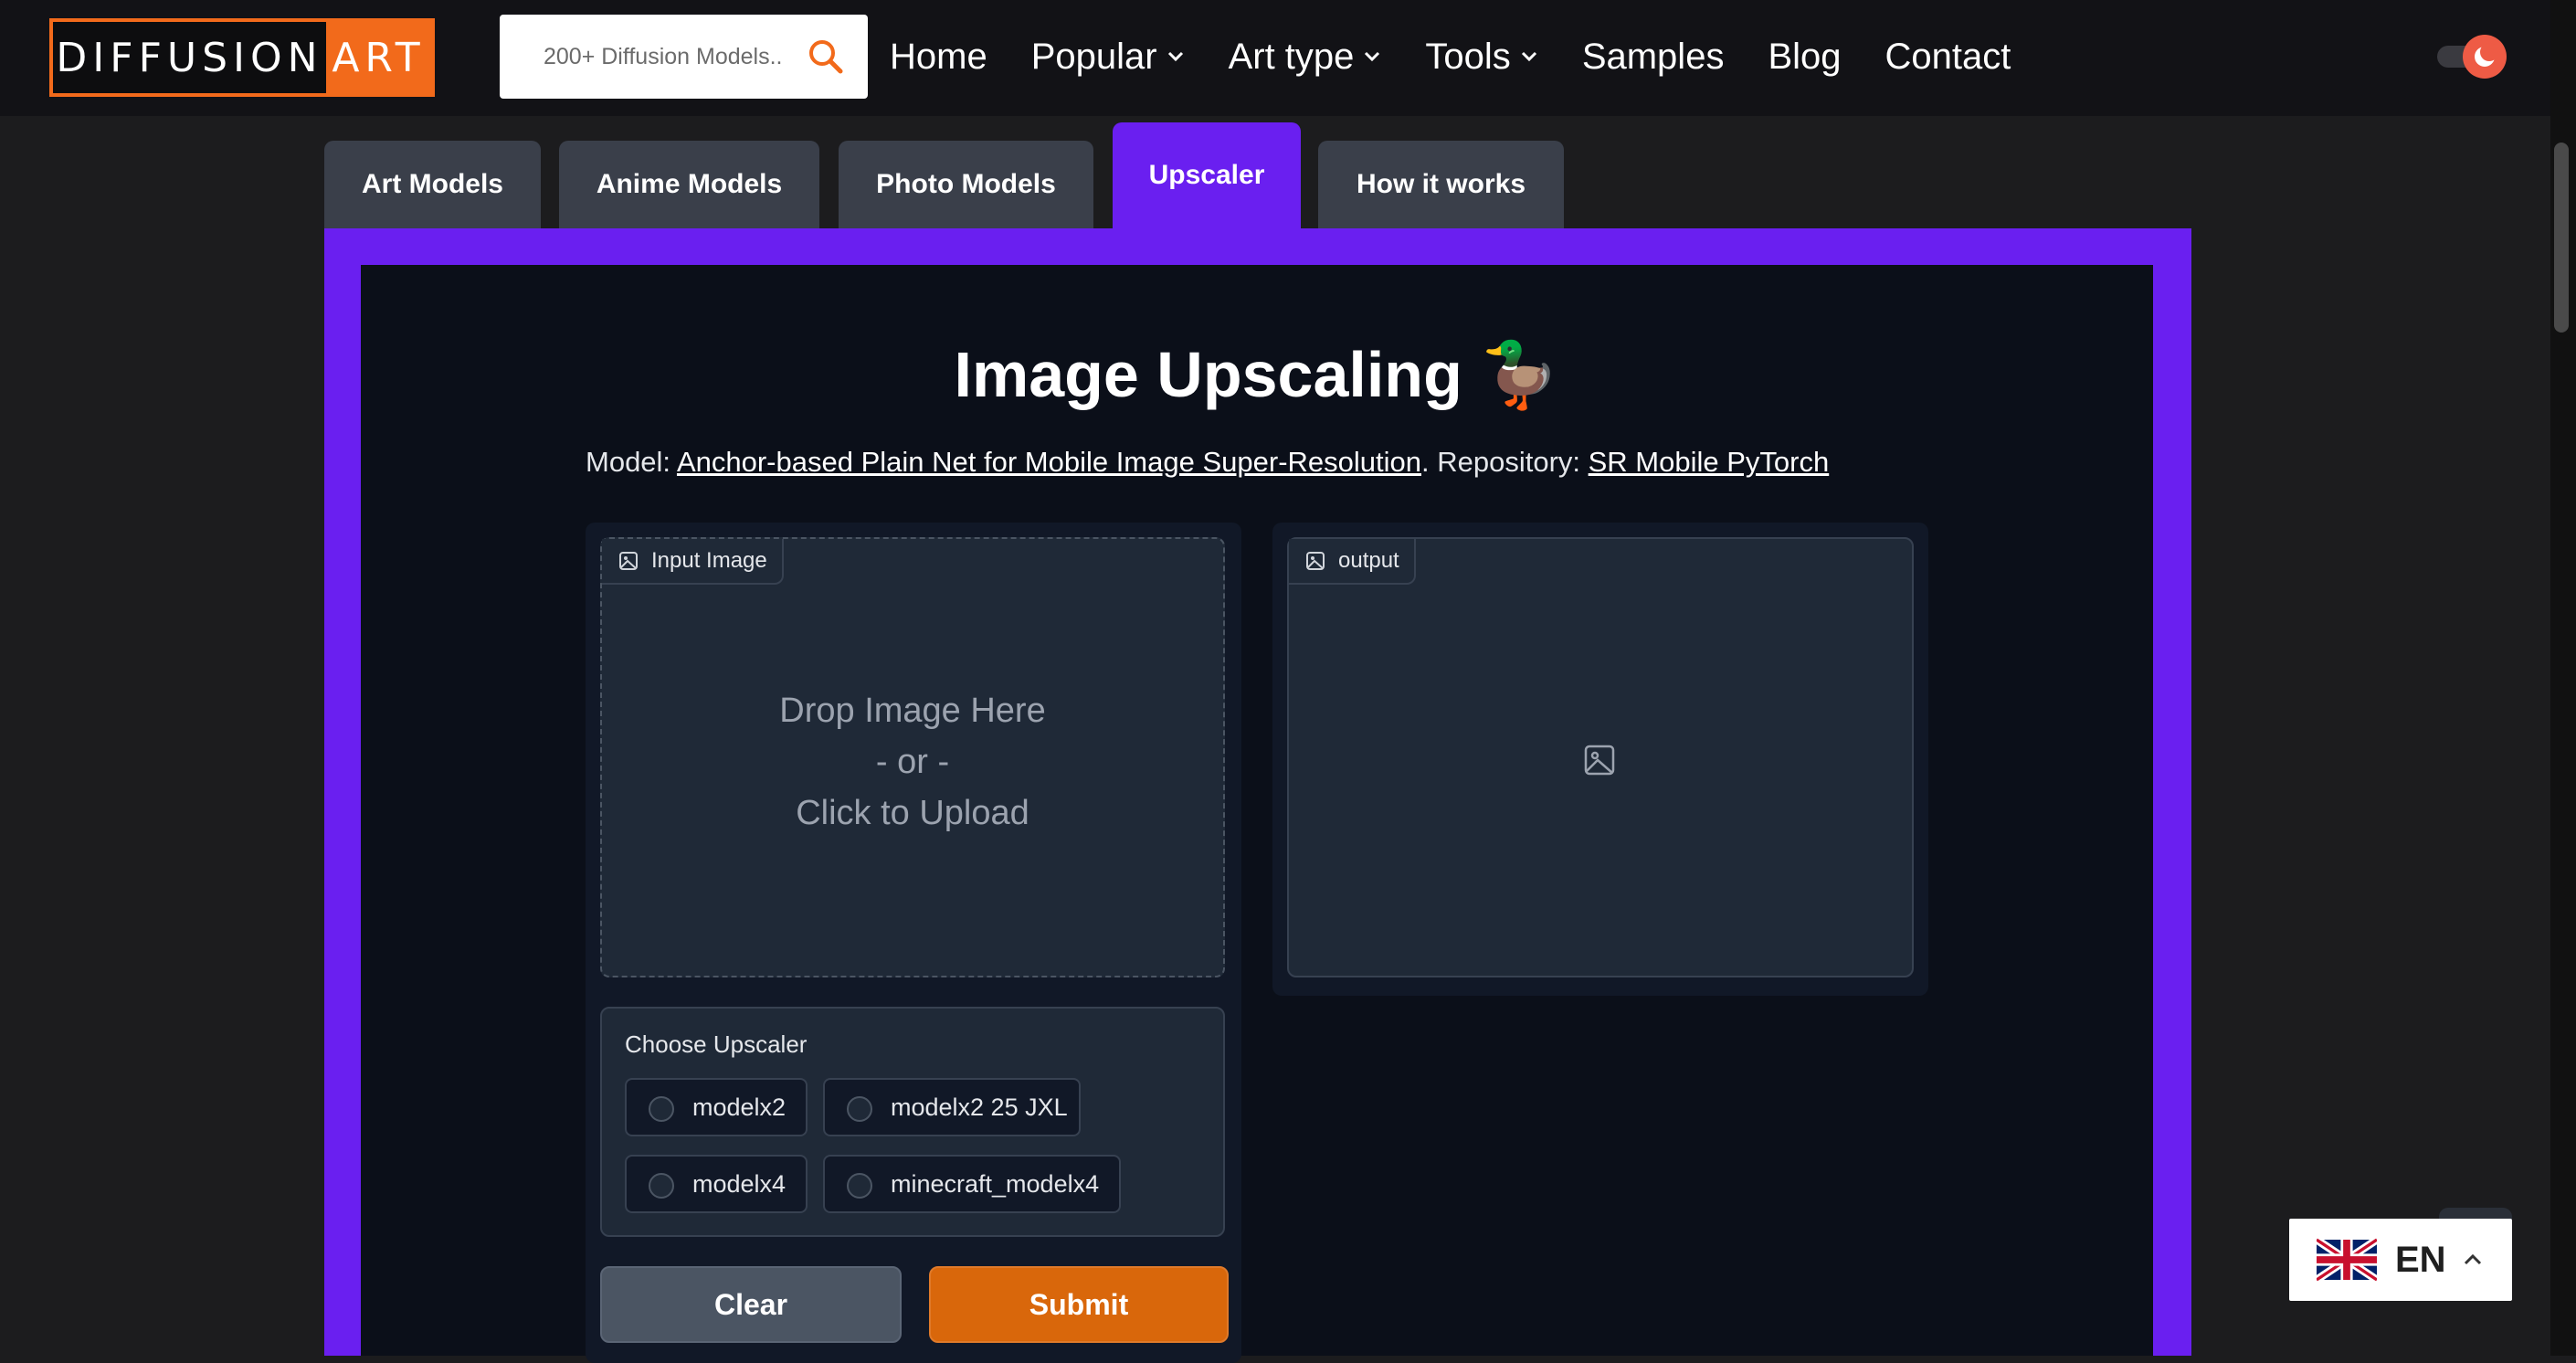 This screenshot has height=1363, width=2576. I want to click on nav-samples-label: Samples, so click(1653, 56).